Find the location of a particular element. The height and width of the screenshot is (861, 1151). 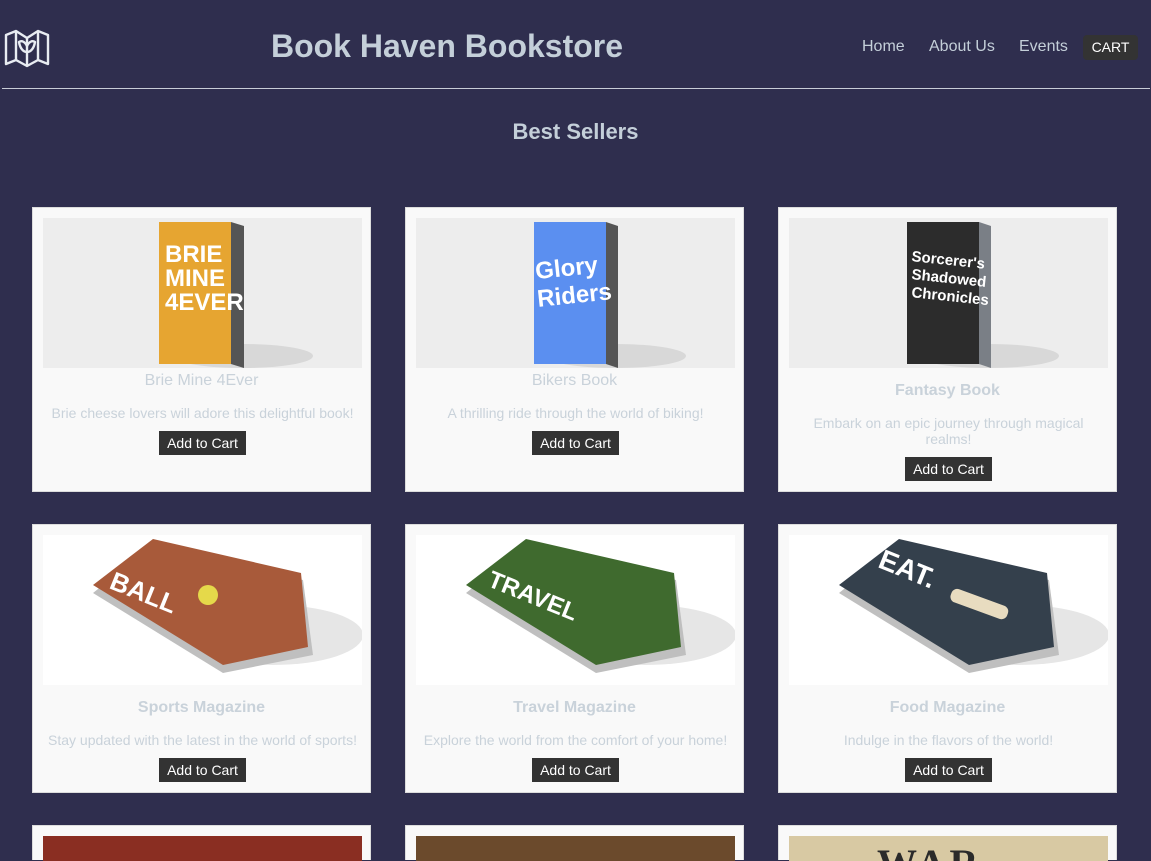

svg-text: 4EVER is located at coordinates (204, 302).